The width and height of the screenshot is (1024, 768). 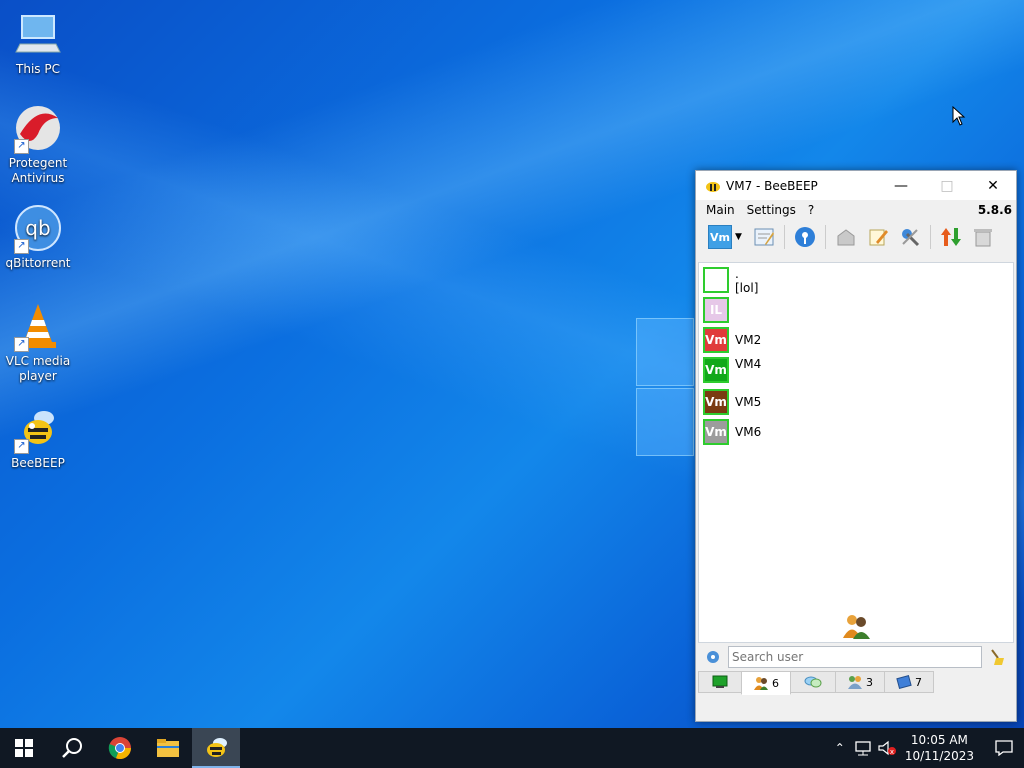 What do you see at coordinates (901, 185) in the screenshot?
I see `minimize-button: —` at bounding box center [901, 185].